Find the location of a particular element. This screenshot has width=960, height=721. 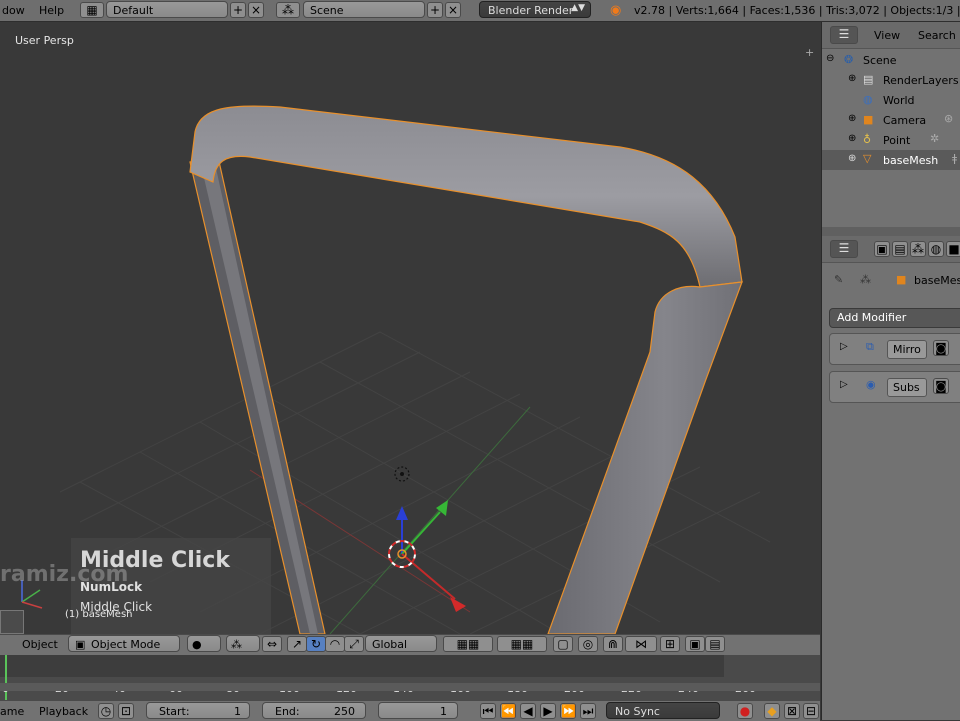

modifier-subsurf: ▷ ◉ Subs ◙ is located at coordinates (894, 387).